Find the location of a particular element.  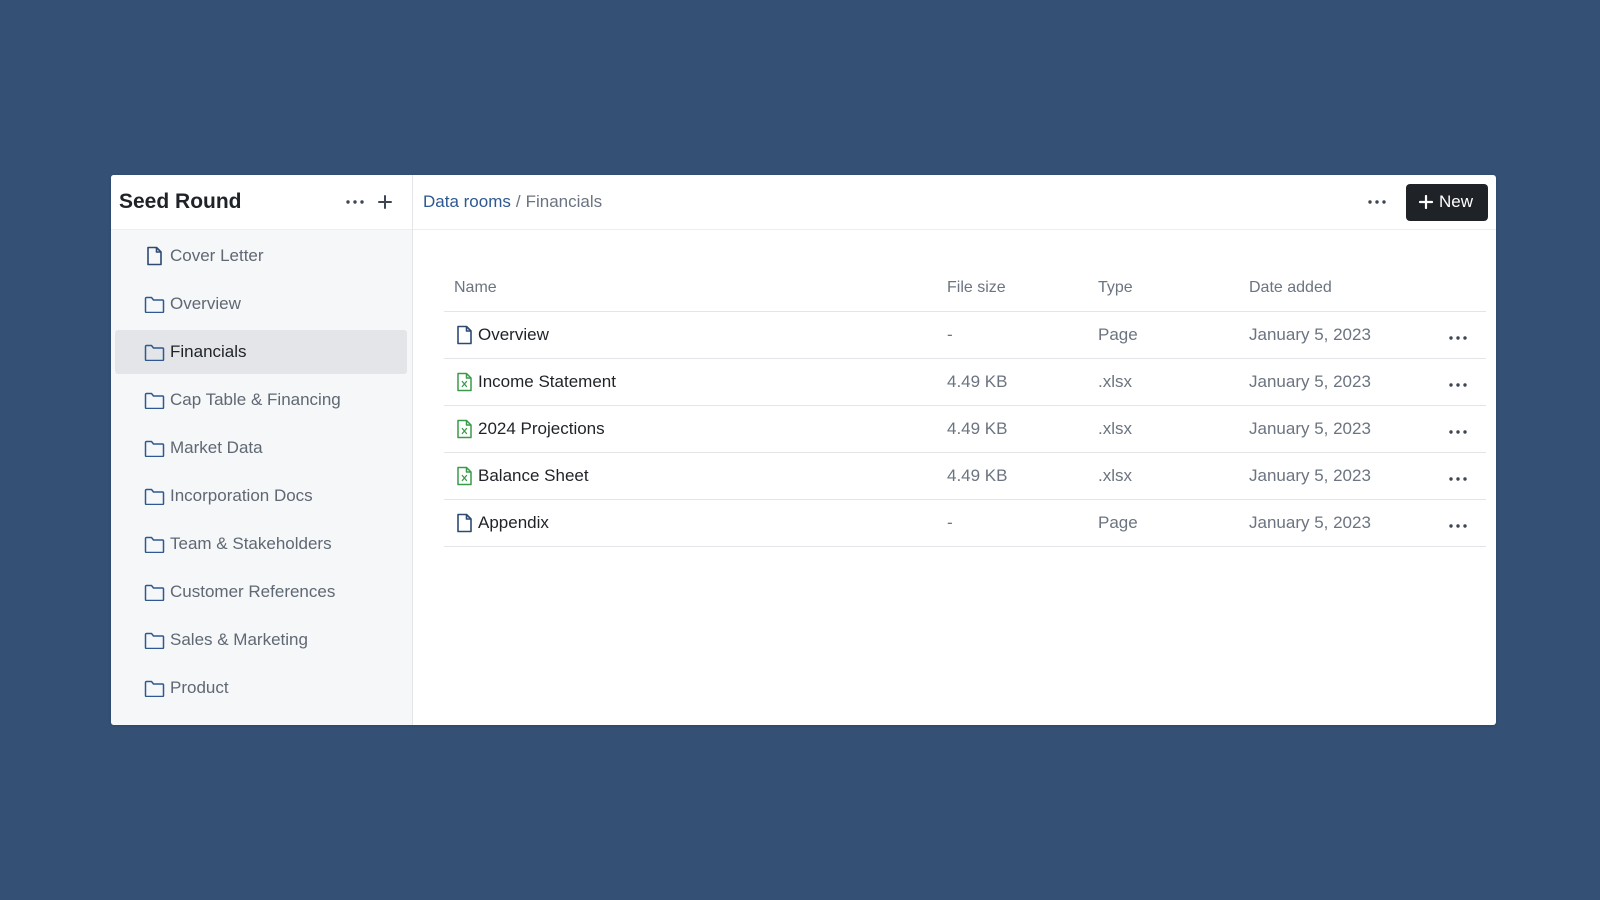

page-more-button is located at coordinates (1377, 202).